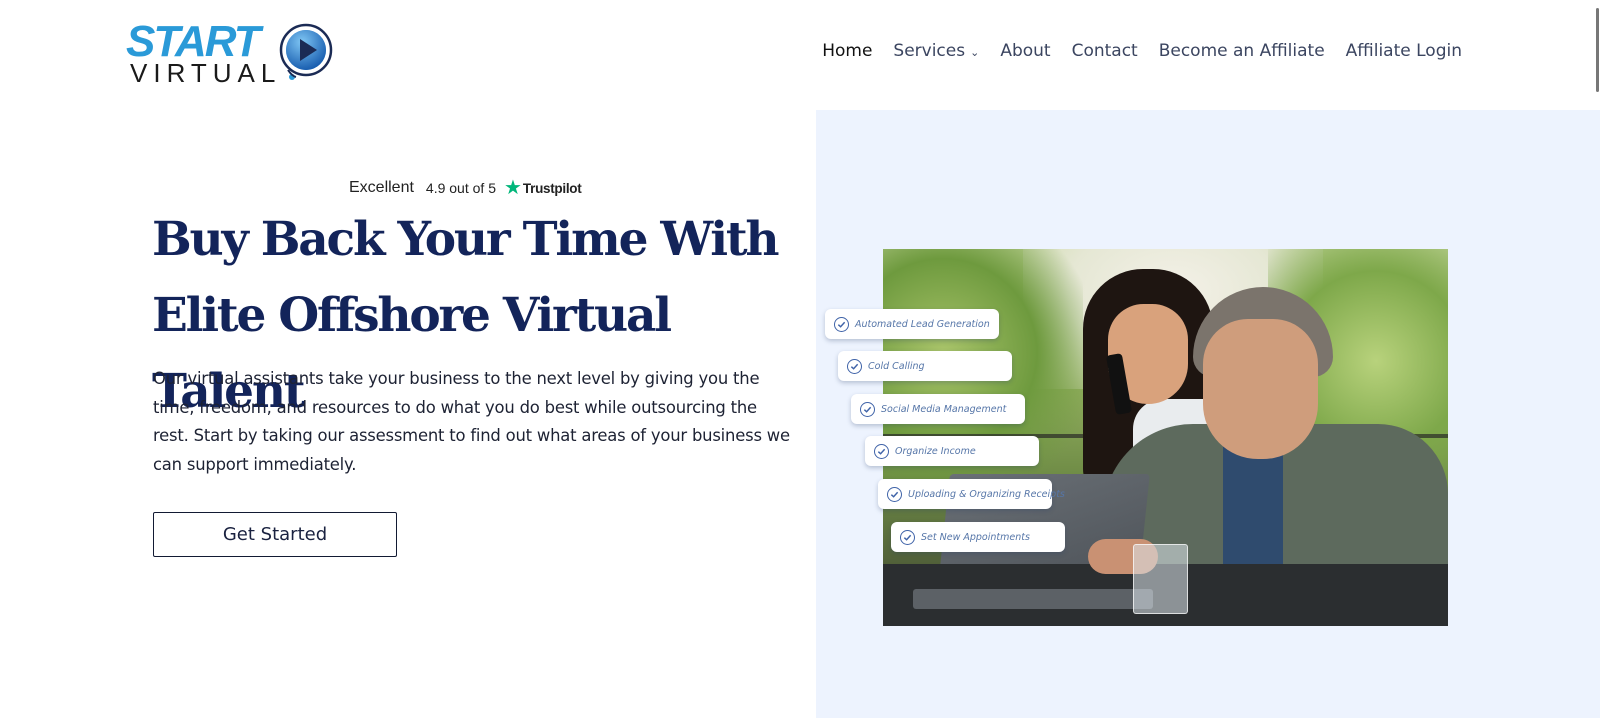 The image size is (1600, 718). What do you see at coordinates (512, 188) in the screenshot?
I see `trustpilot-star-icon: ★` at bounding box center [512, 188].